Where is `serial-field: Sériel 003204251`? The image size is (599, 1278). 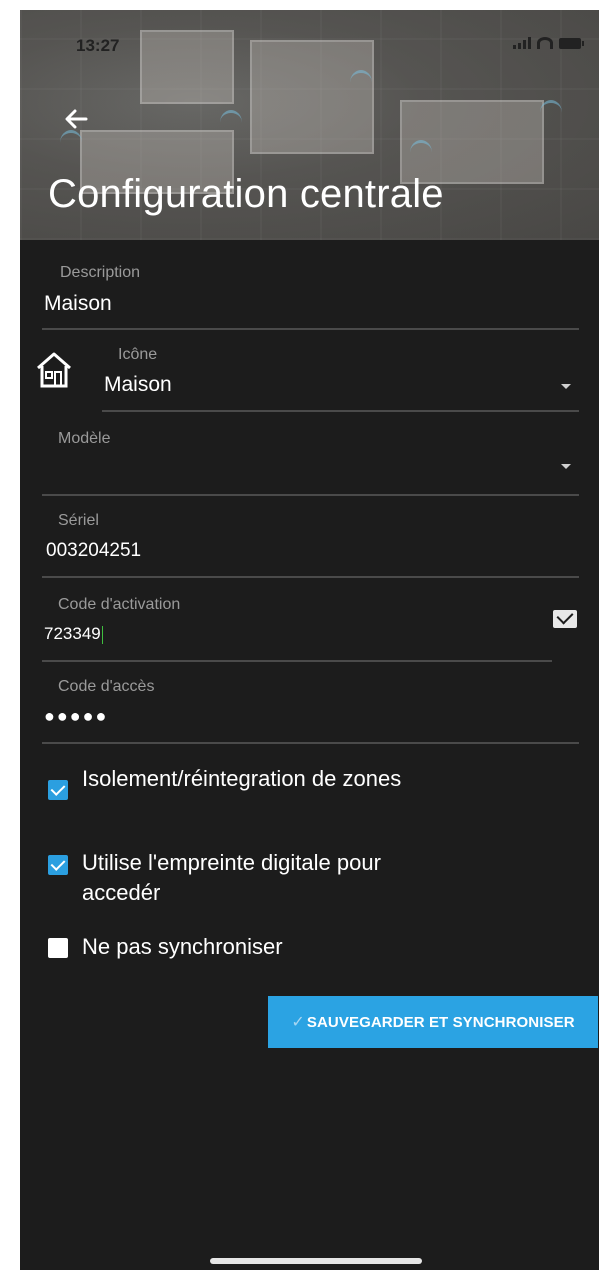 serial-field: Sériel 003204251 is located at coordinates (310, 544).